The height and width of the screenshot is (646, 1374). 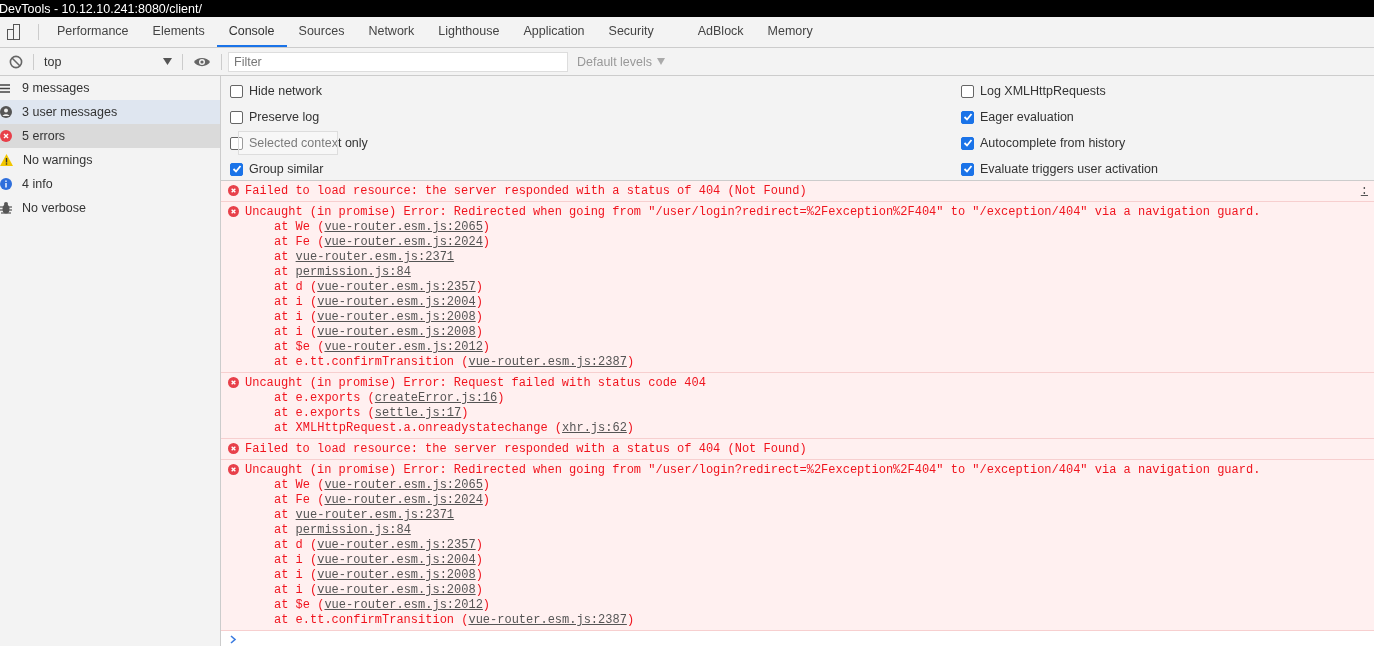 I want to click on checkbox-option: Autocomplete from history, so click(x=1043, y=143).